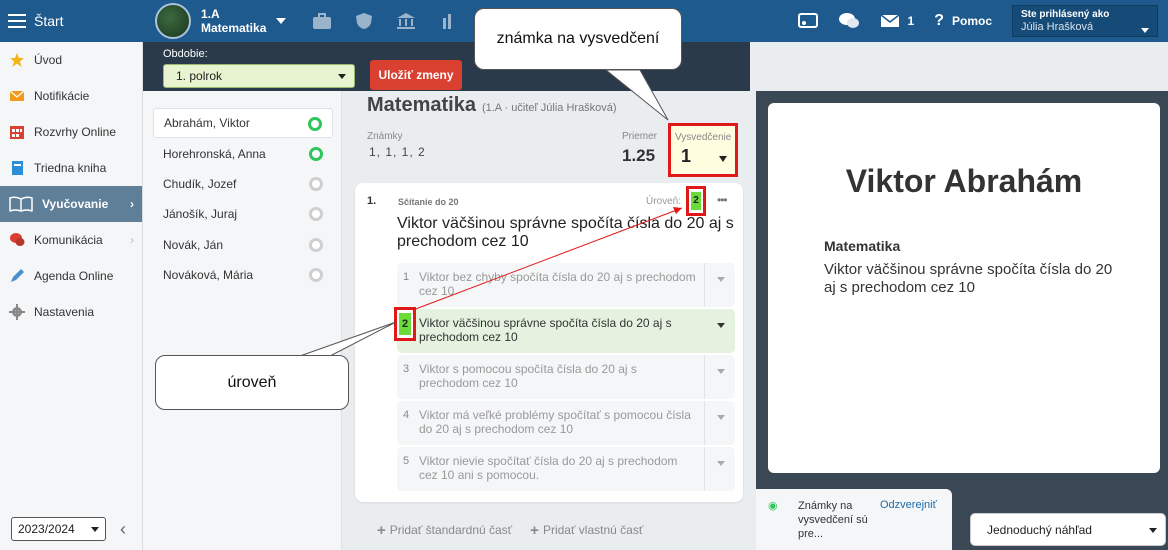 The image size is (1168, 550). Describe the element at coordinates (71, 132) in the screenshot. I see `sidebar-item-rozvrhy: Rozvrhy Online` at that location.